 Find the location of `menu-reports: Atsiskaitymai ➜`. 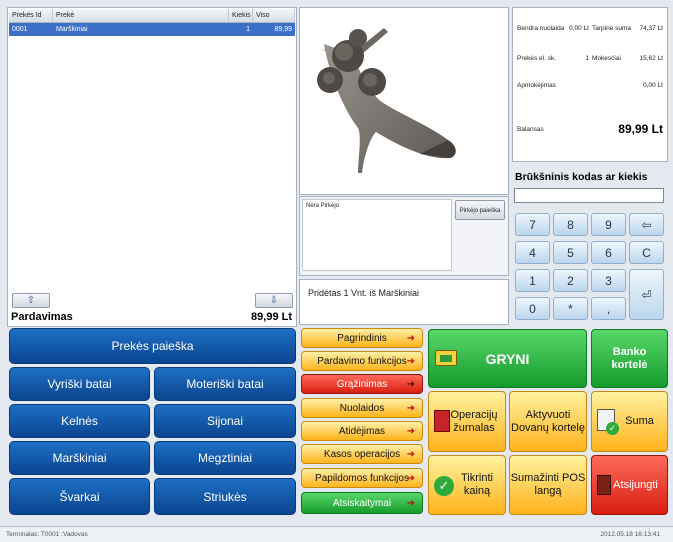

menu-reports: Atsiskaitymai ➜ is located at coordinates (362, 503).